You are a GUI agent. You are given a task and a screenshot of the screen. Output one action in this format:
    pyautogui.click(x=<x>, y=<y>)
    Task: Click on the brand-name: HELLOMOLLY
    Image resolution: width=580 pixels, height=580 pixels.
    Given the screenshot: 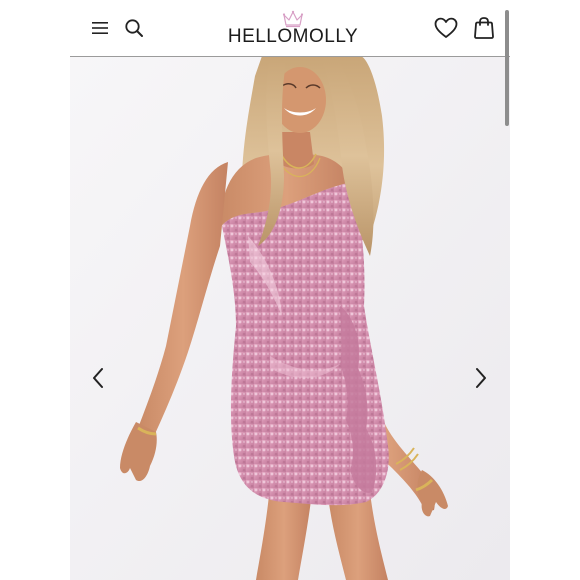 What is the action you would take?
    pyautogui.click(x=293, y=36)
    